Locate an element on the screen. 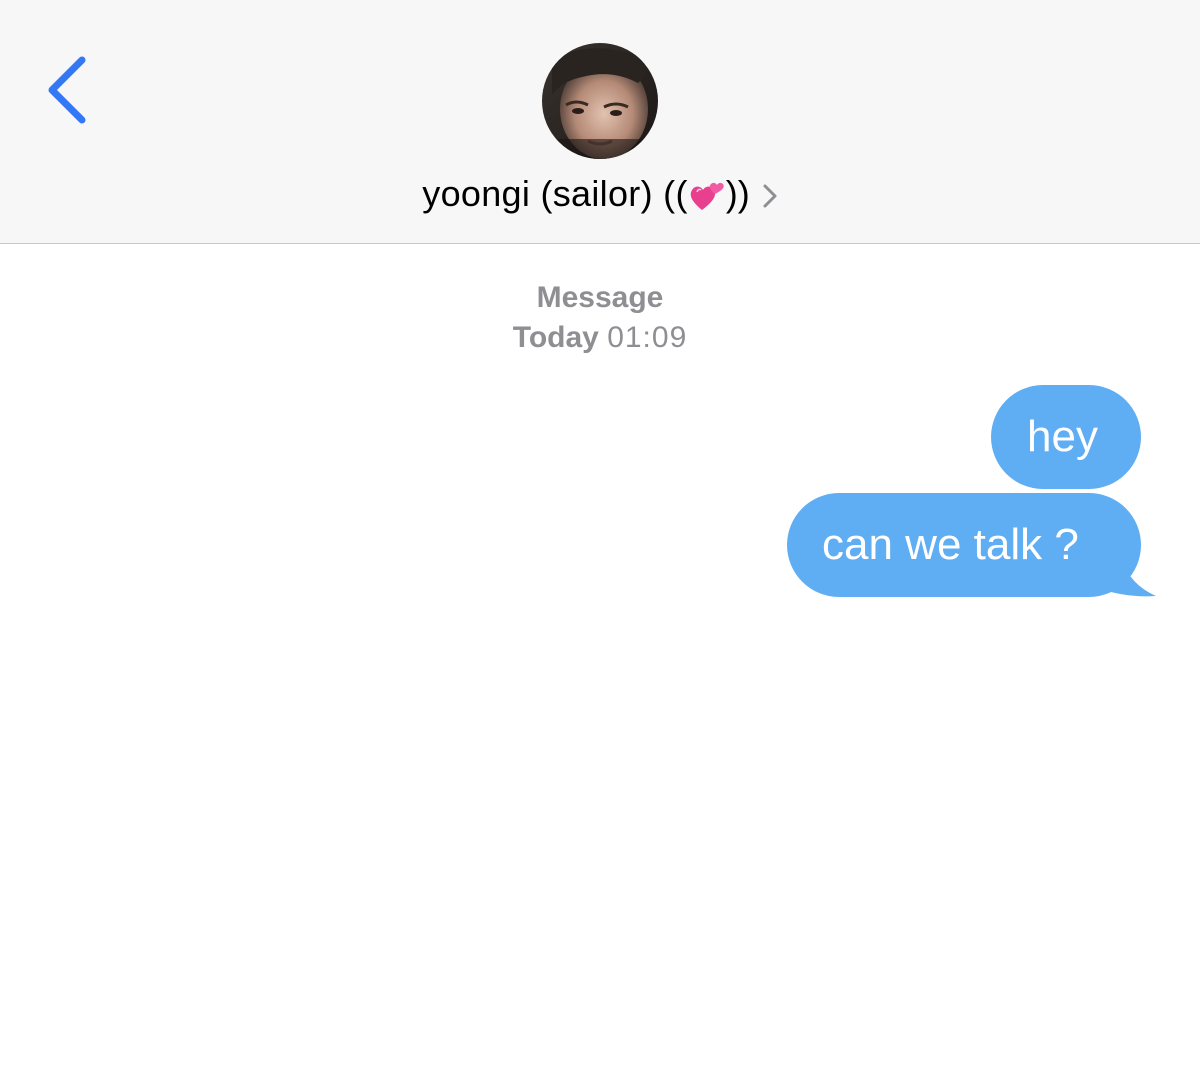  message-text: can we talk ? is located at coordinates (950, 544).